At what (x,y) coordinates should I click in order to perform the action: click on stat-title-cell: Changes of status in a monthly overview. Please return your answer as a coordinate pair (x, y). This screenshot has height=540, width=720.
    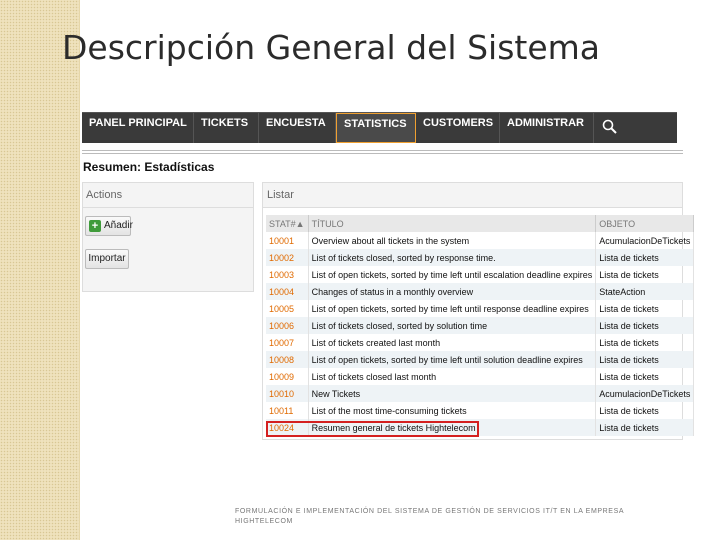
    Looking at the image, I should click on (452, 291).